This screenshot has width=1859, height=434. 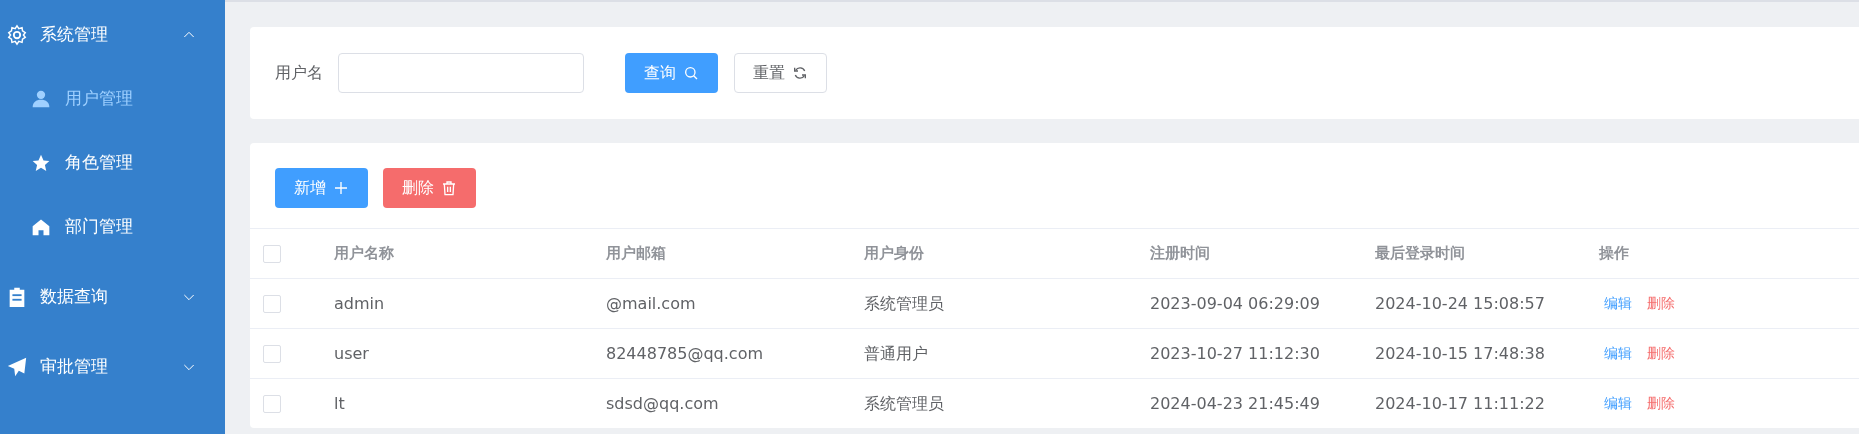 I want to click on table-cell-text: 2024-10-17 11:11:22, so click(x=1460, y=403).